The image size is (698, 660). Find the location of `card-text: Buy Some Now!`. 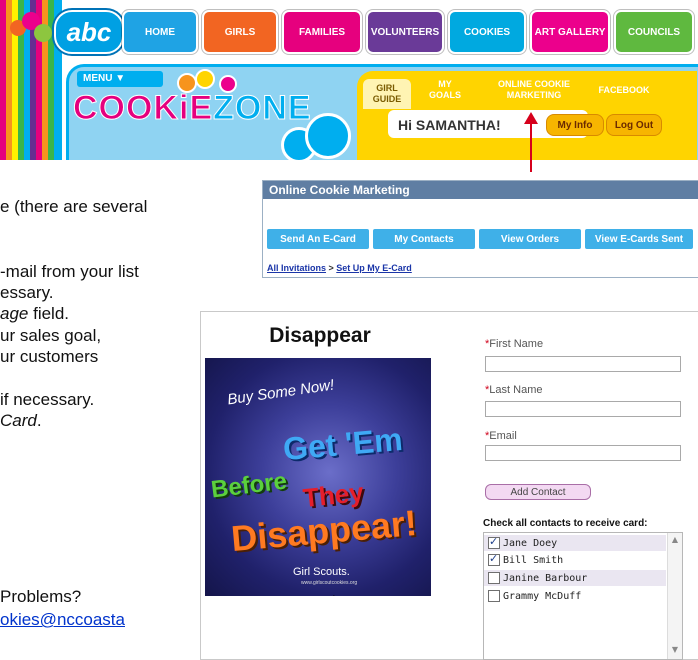

card-text: Buy Some Now! is located at coordinates (281, 392).